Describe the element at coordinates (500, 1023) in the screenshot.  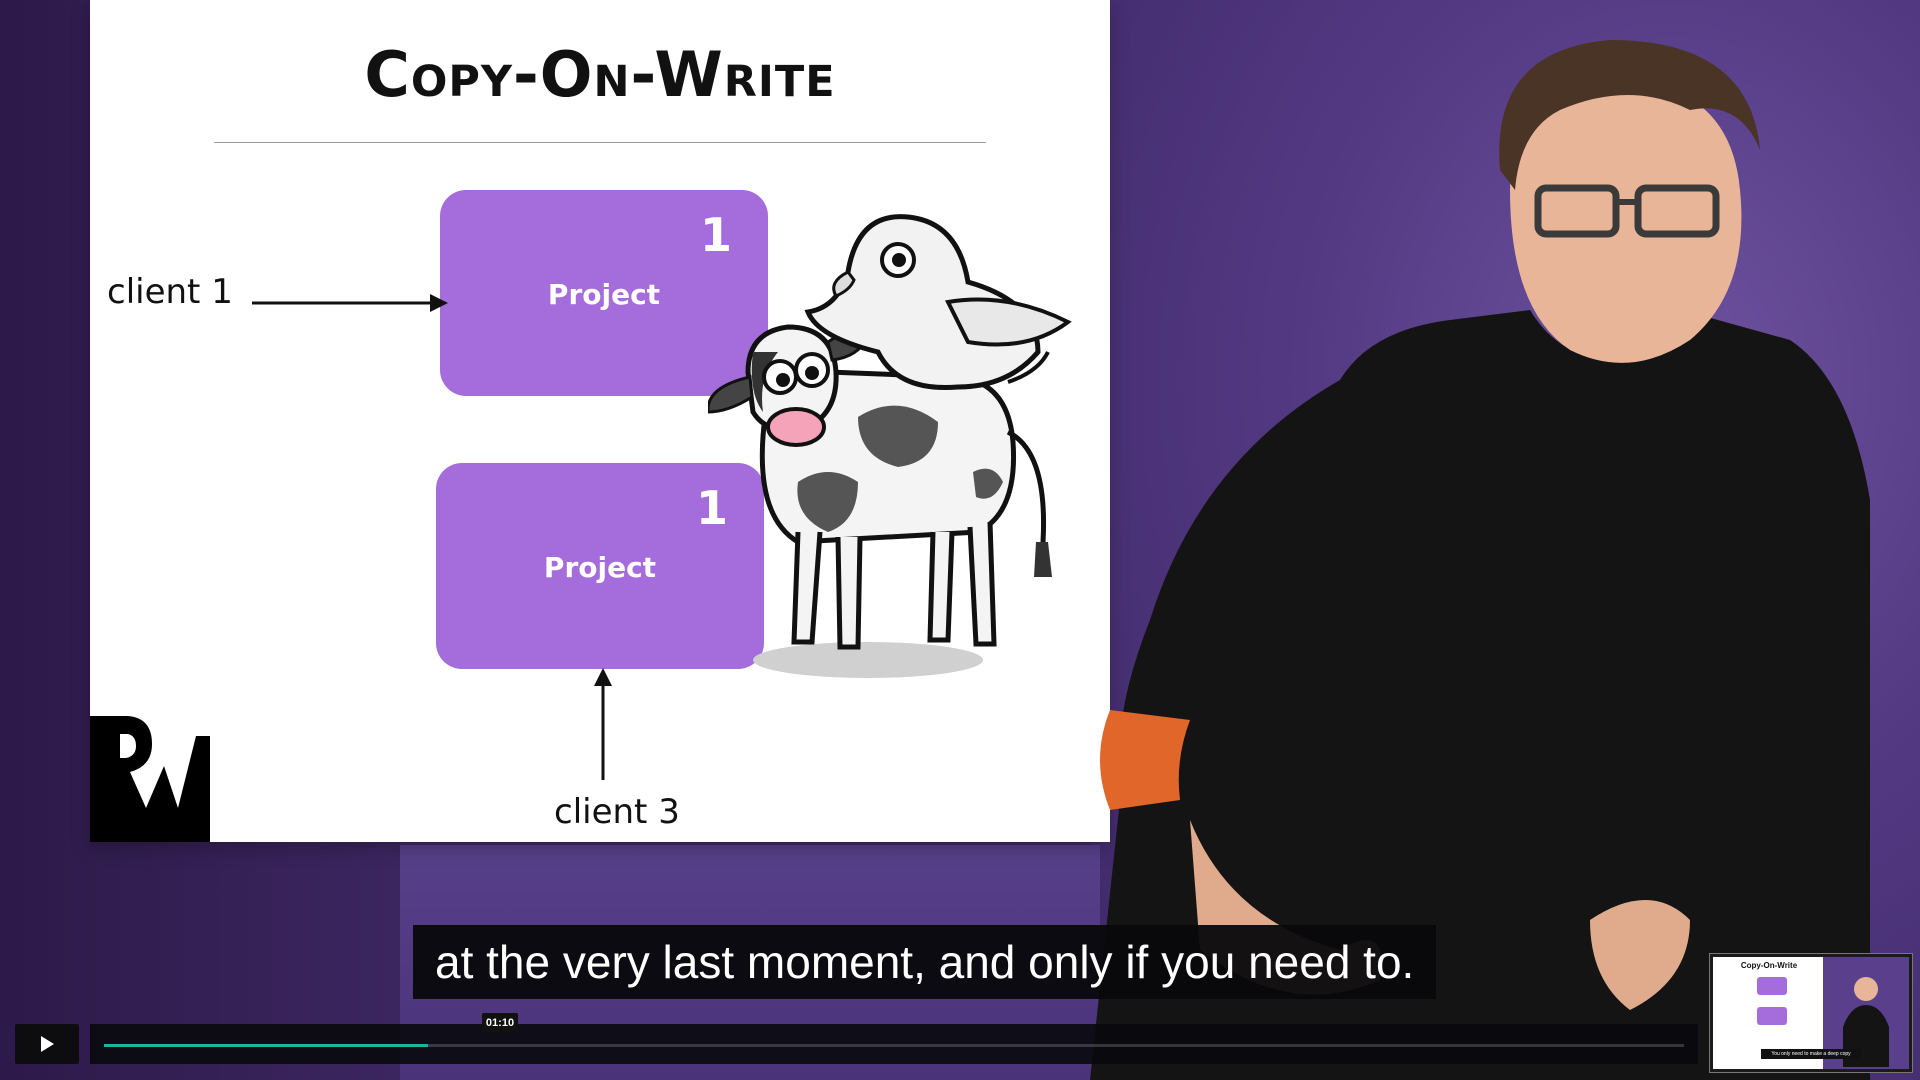
I see `current-time-tooltip: 01:10` at that location.